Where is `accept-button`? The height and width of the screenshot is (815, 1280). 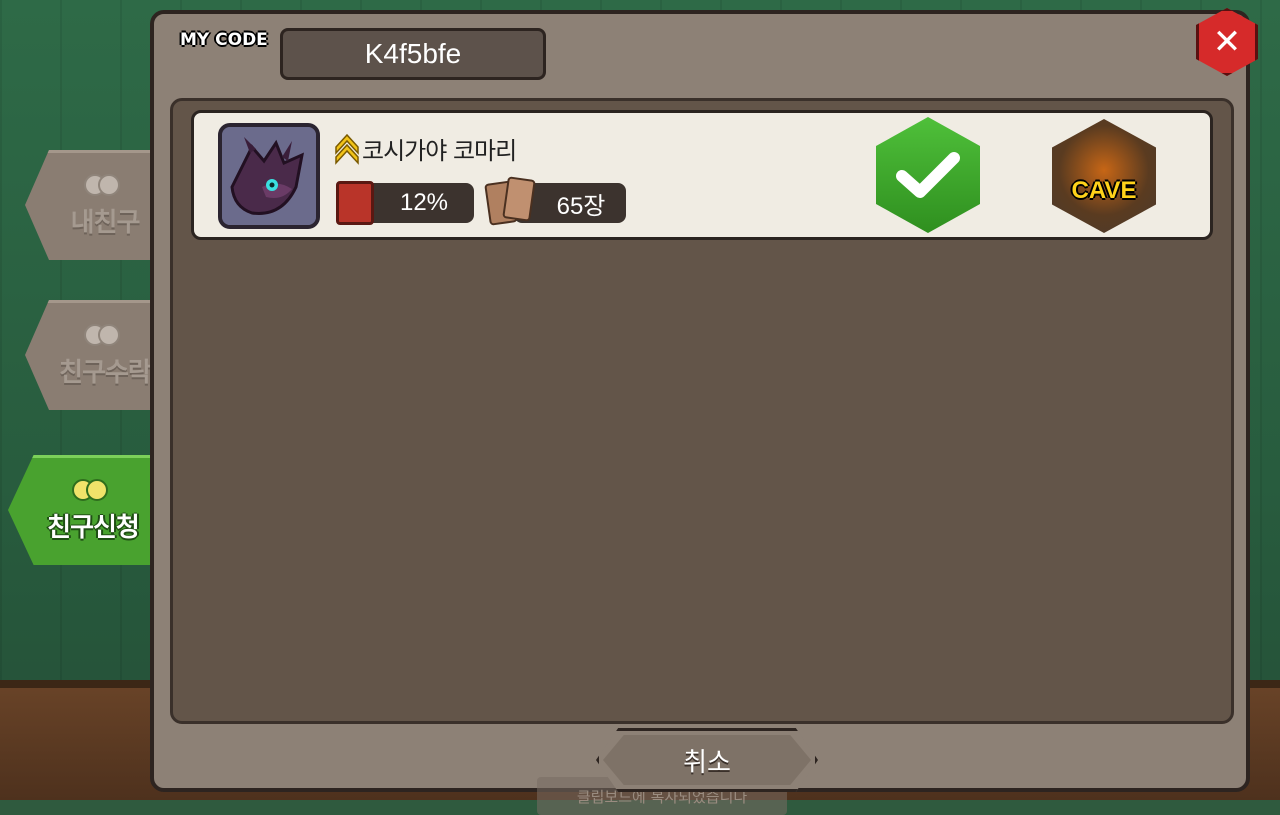
accept-button is located at coordinates (928, 175).